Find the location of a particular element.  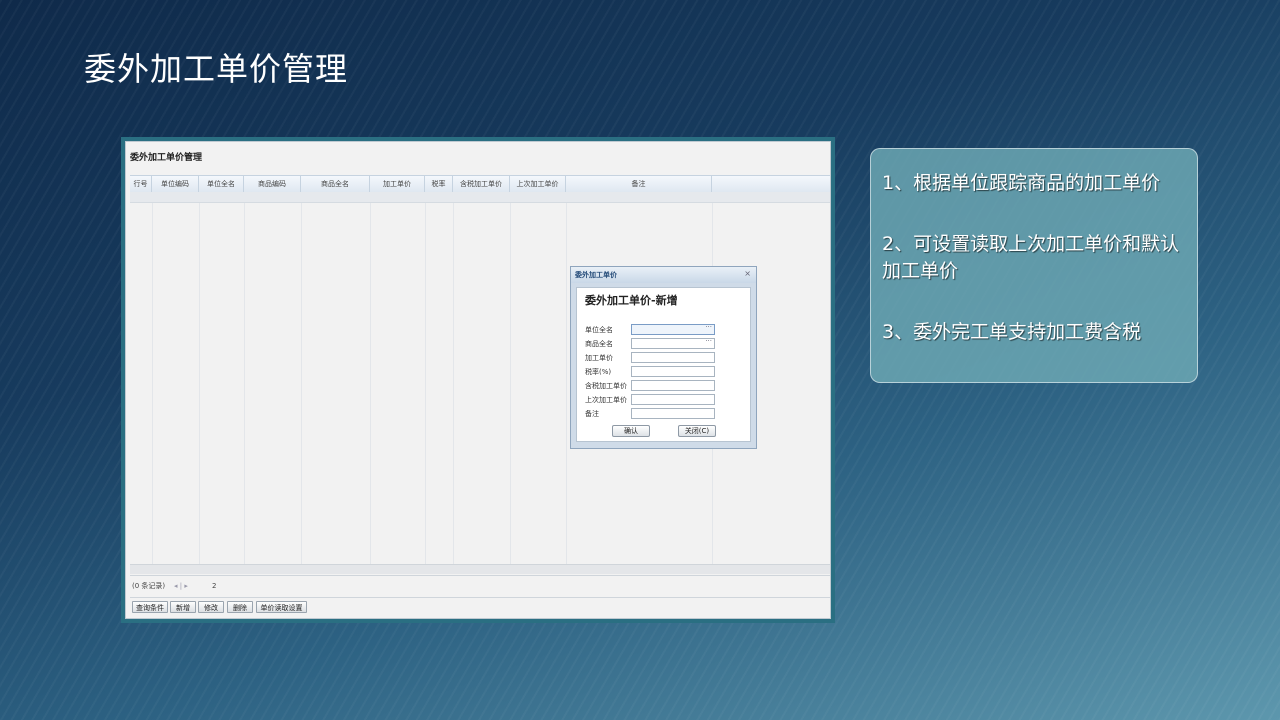

form-row-product-name: 商品全名 ··· is located at coordinates (665, 343).